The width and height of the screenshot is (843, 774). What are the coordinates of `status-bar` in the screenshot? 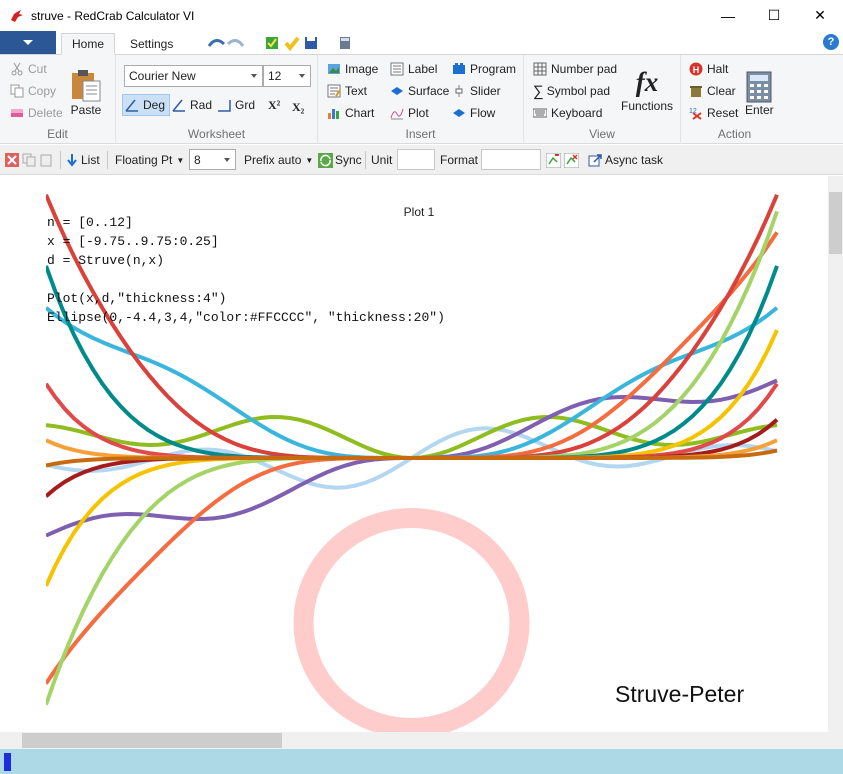 It's located at (421, 761).